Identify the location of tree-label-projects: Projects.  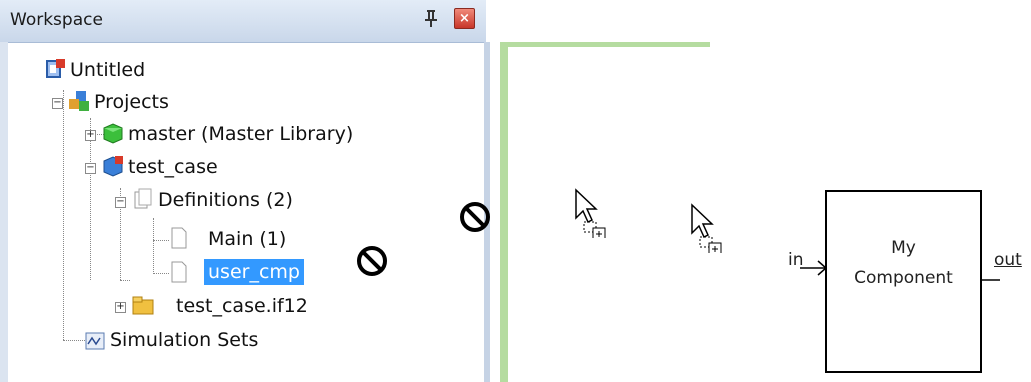
(131, 102).